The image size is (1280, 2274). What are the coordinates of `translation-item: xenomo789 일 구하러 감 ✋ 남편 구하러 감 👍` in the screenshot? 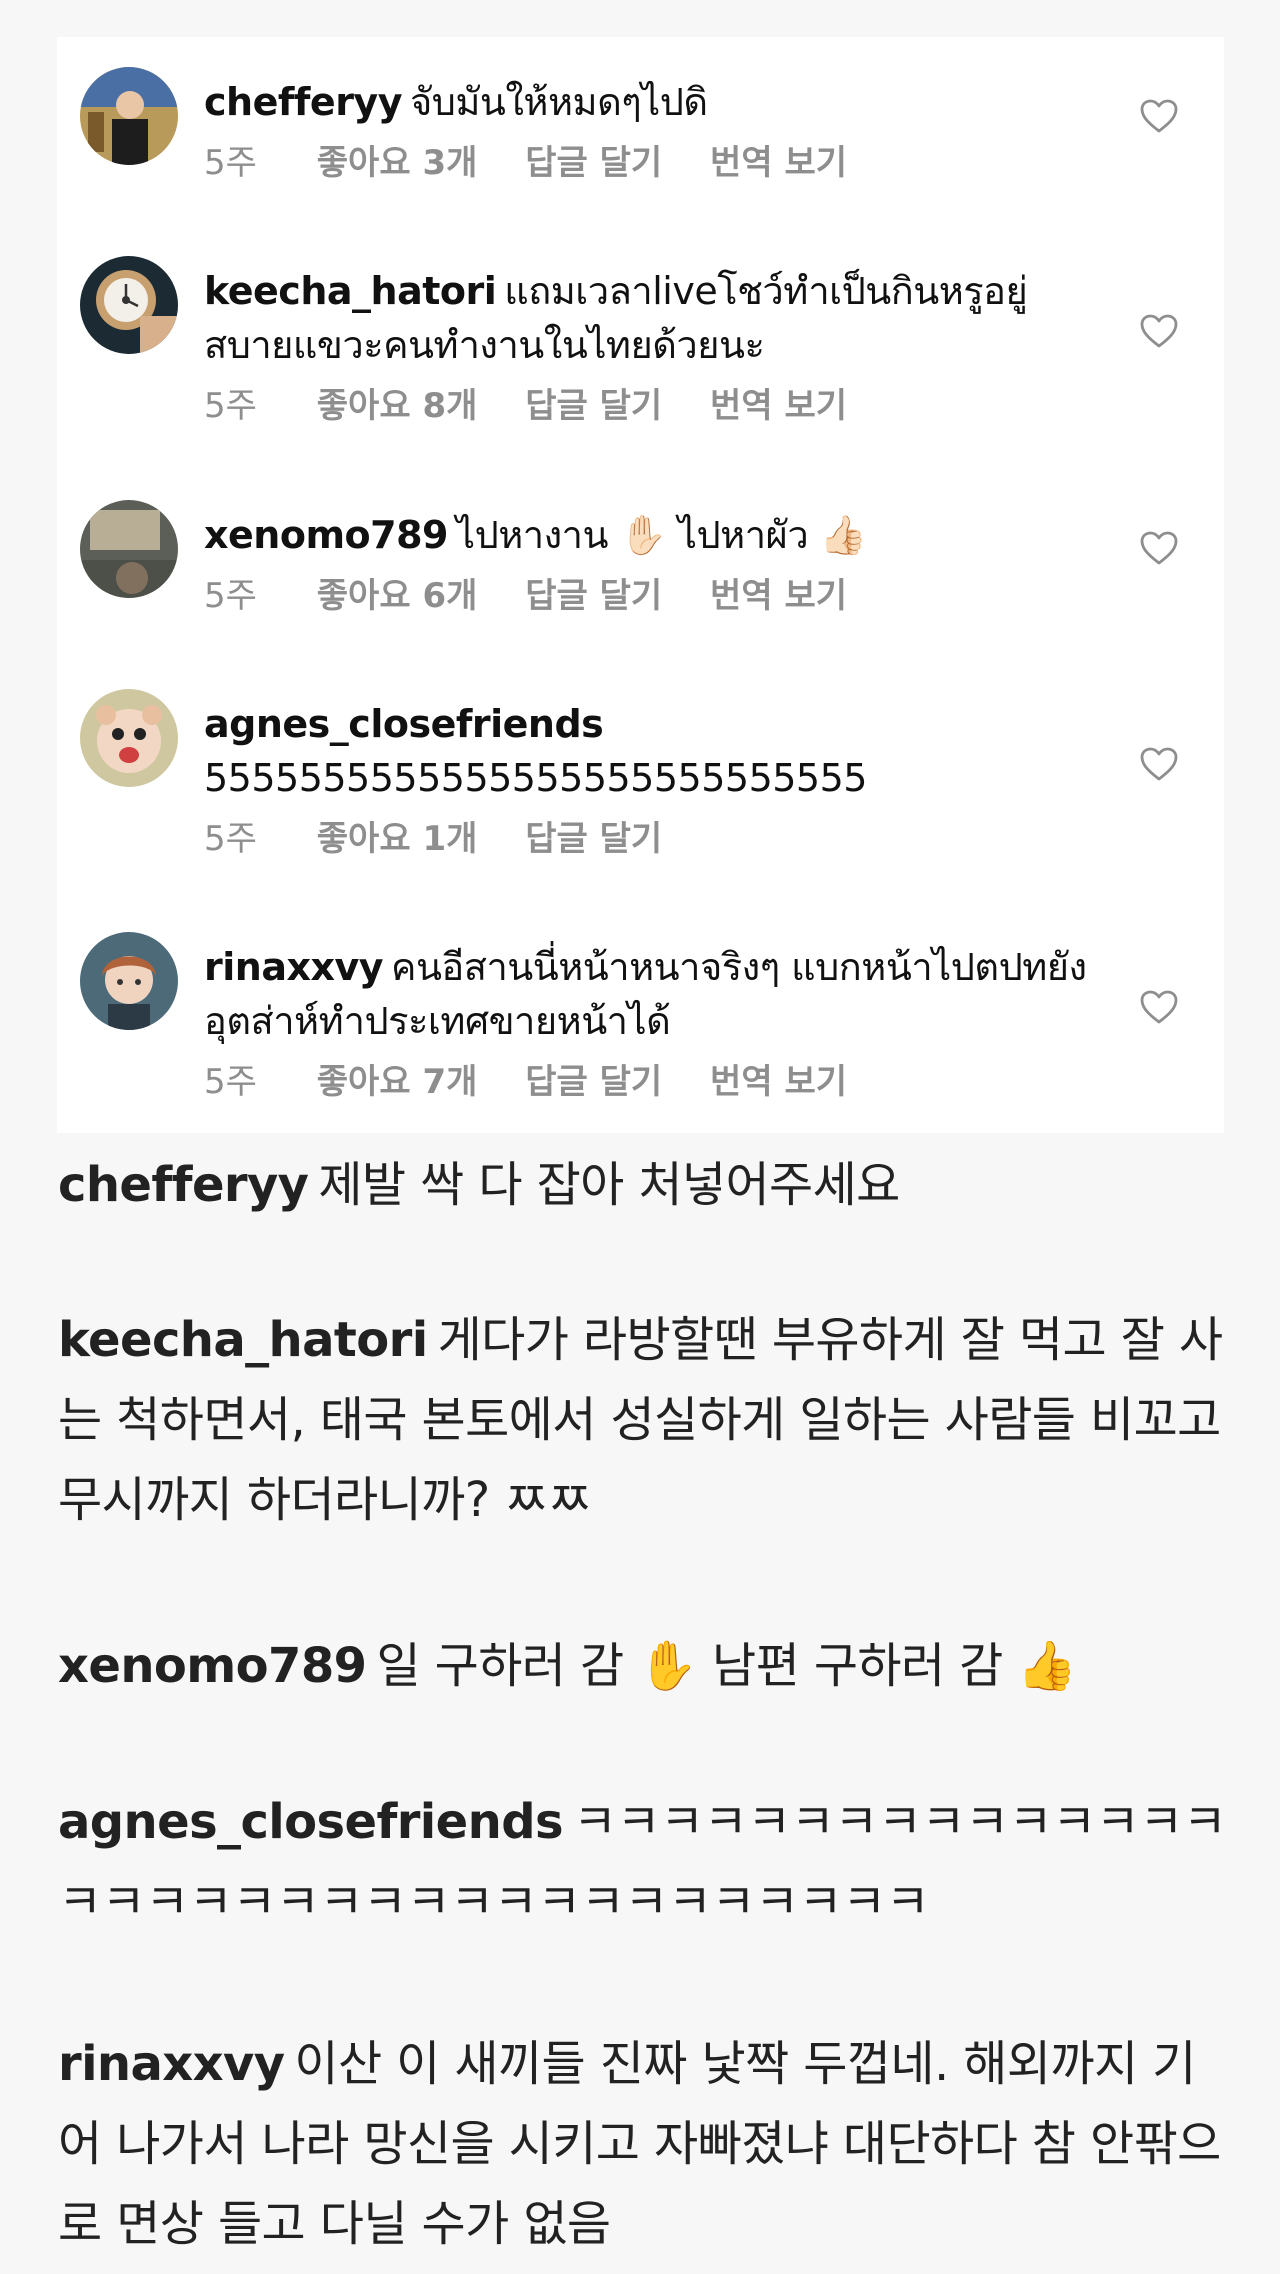 It's located at (643, 1666).